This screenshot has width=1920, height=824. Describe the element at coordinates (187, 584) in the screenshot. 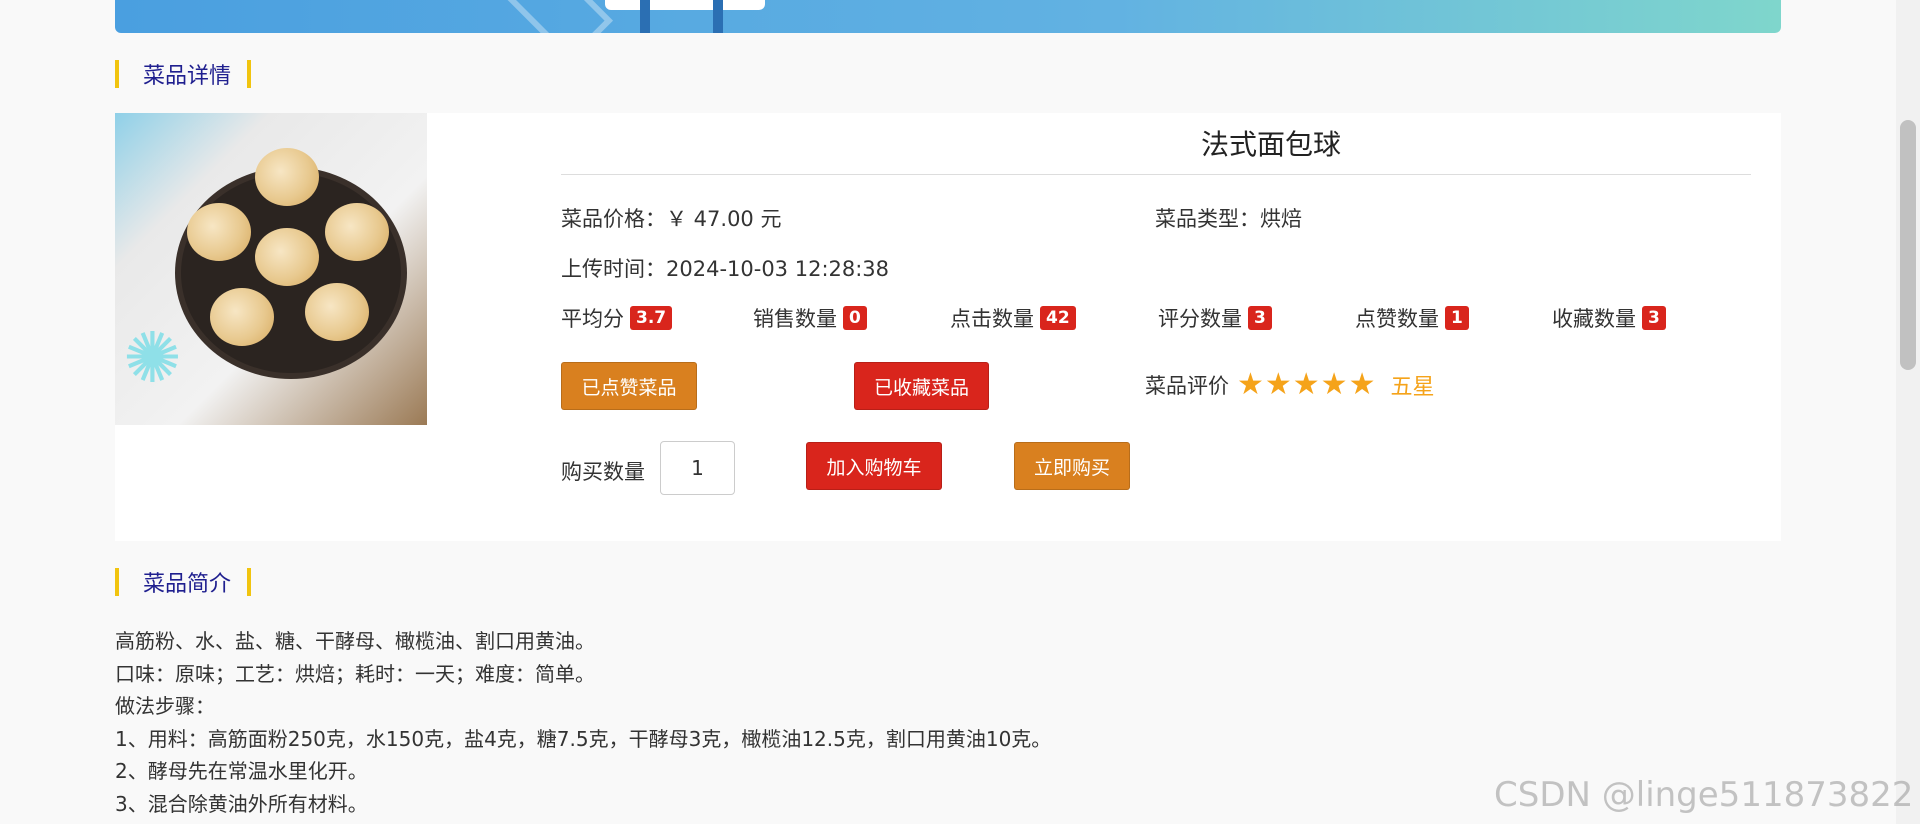

I see `section-title-text: 菜品简介` at that location.